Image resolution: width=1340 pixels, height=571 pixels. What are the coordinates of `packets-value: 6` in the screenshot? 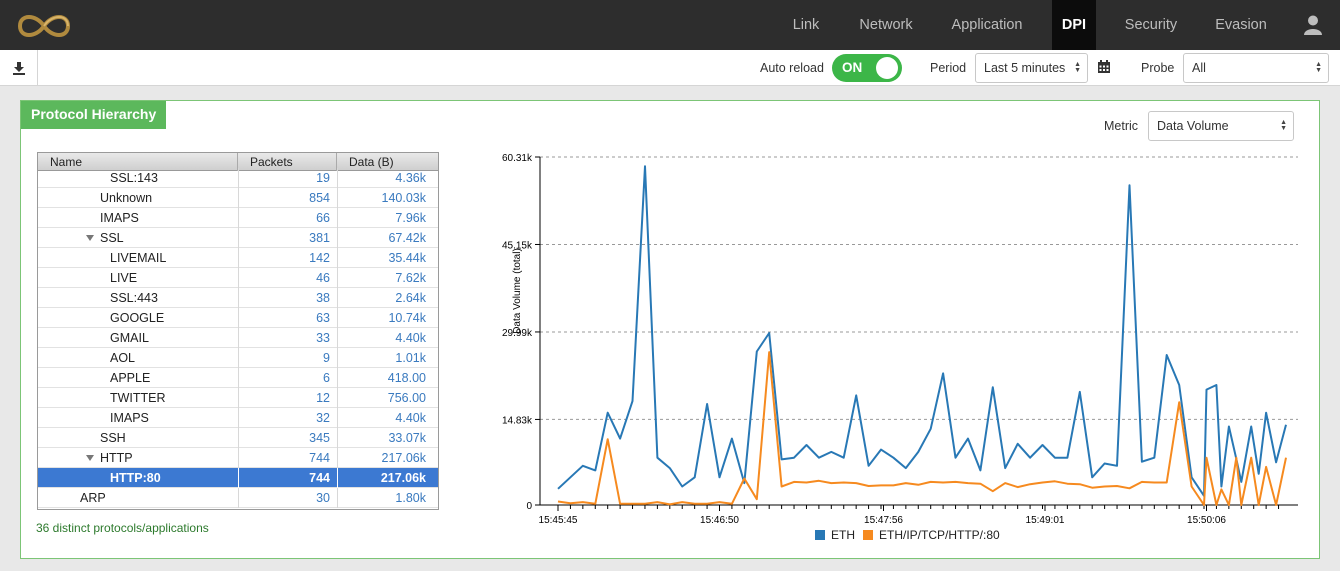 It's located at (326, 378).